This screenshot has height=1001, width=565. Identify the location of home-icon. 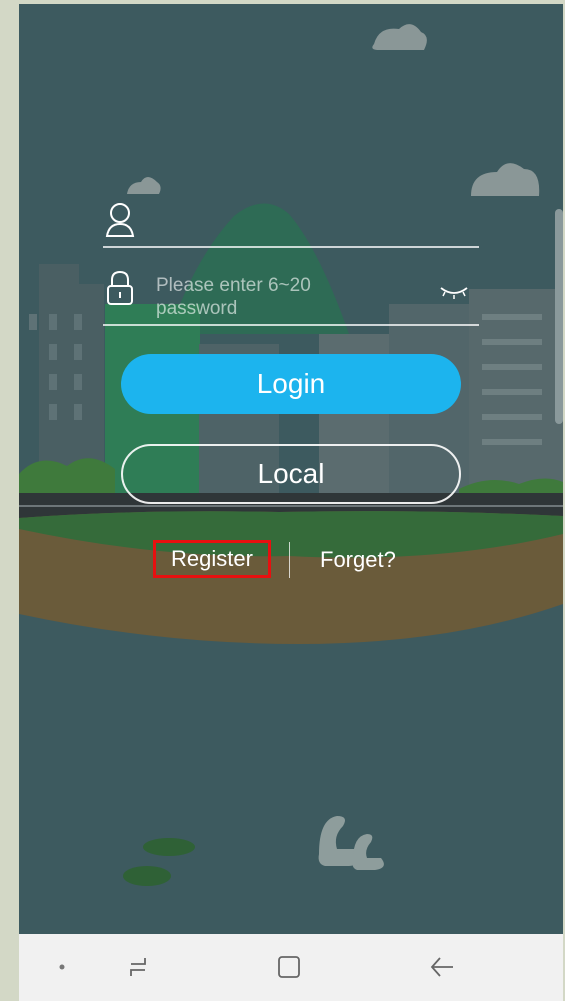
(289, 967).